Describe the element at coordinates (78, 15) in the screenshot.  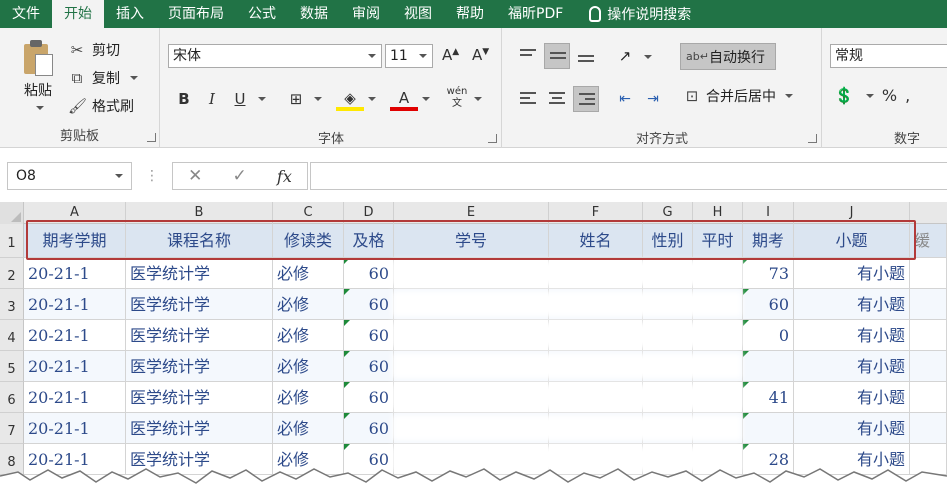
I see `tab-home: 开始` at that location.